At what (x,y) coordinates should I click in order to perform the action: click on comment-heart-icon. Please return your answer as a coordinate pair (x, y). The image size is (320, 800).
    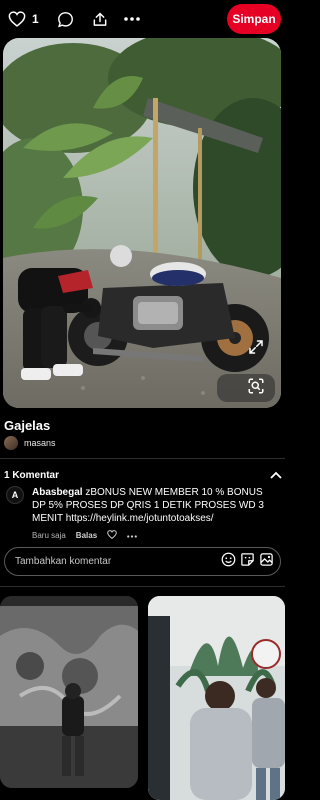
    Looking at the image, I should click on (112, 535).